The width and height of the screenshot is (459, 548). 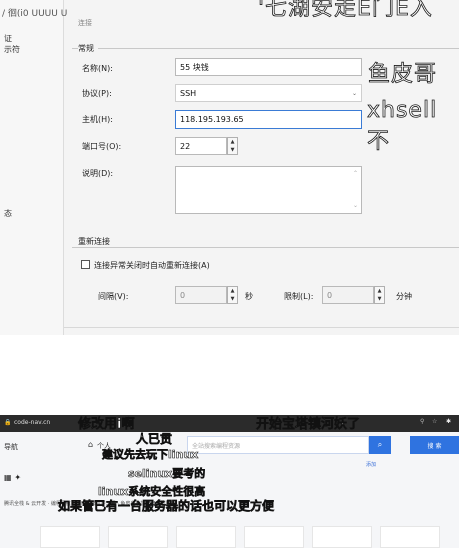 I want to click on overlay-caption-fish: 鱼皮哥, so click(x=403, y=75).